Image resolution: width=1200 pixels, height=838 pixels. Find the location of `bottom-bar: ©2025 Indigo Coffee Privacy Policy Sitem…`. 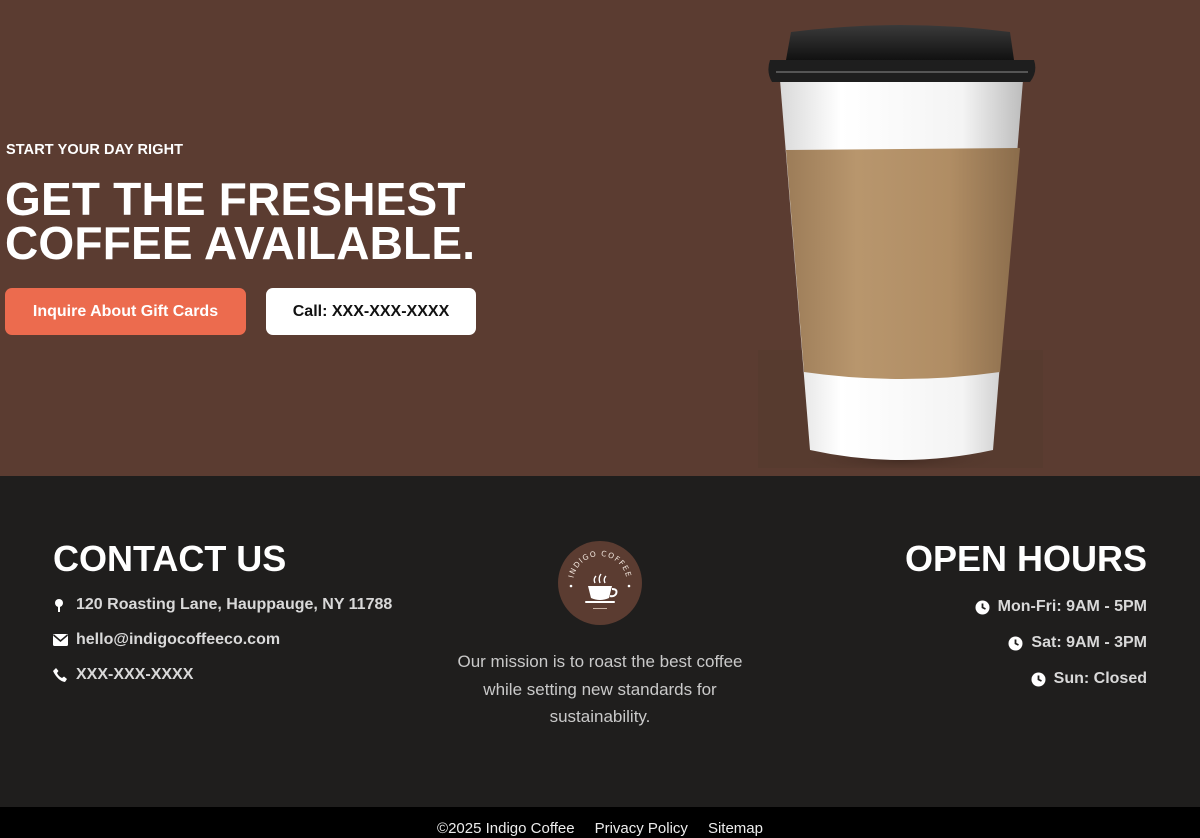

bottom-bar: ©2025 Indigo Coffee Privacy Policy Sitem… is located at coordinates (600, 822).